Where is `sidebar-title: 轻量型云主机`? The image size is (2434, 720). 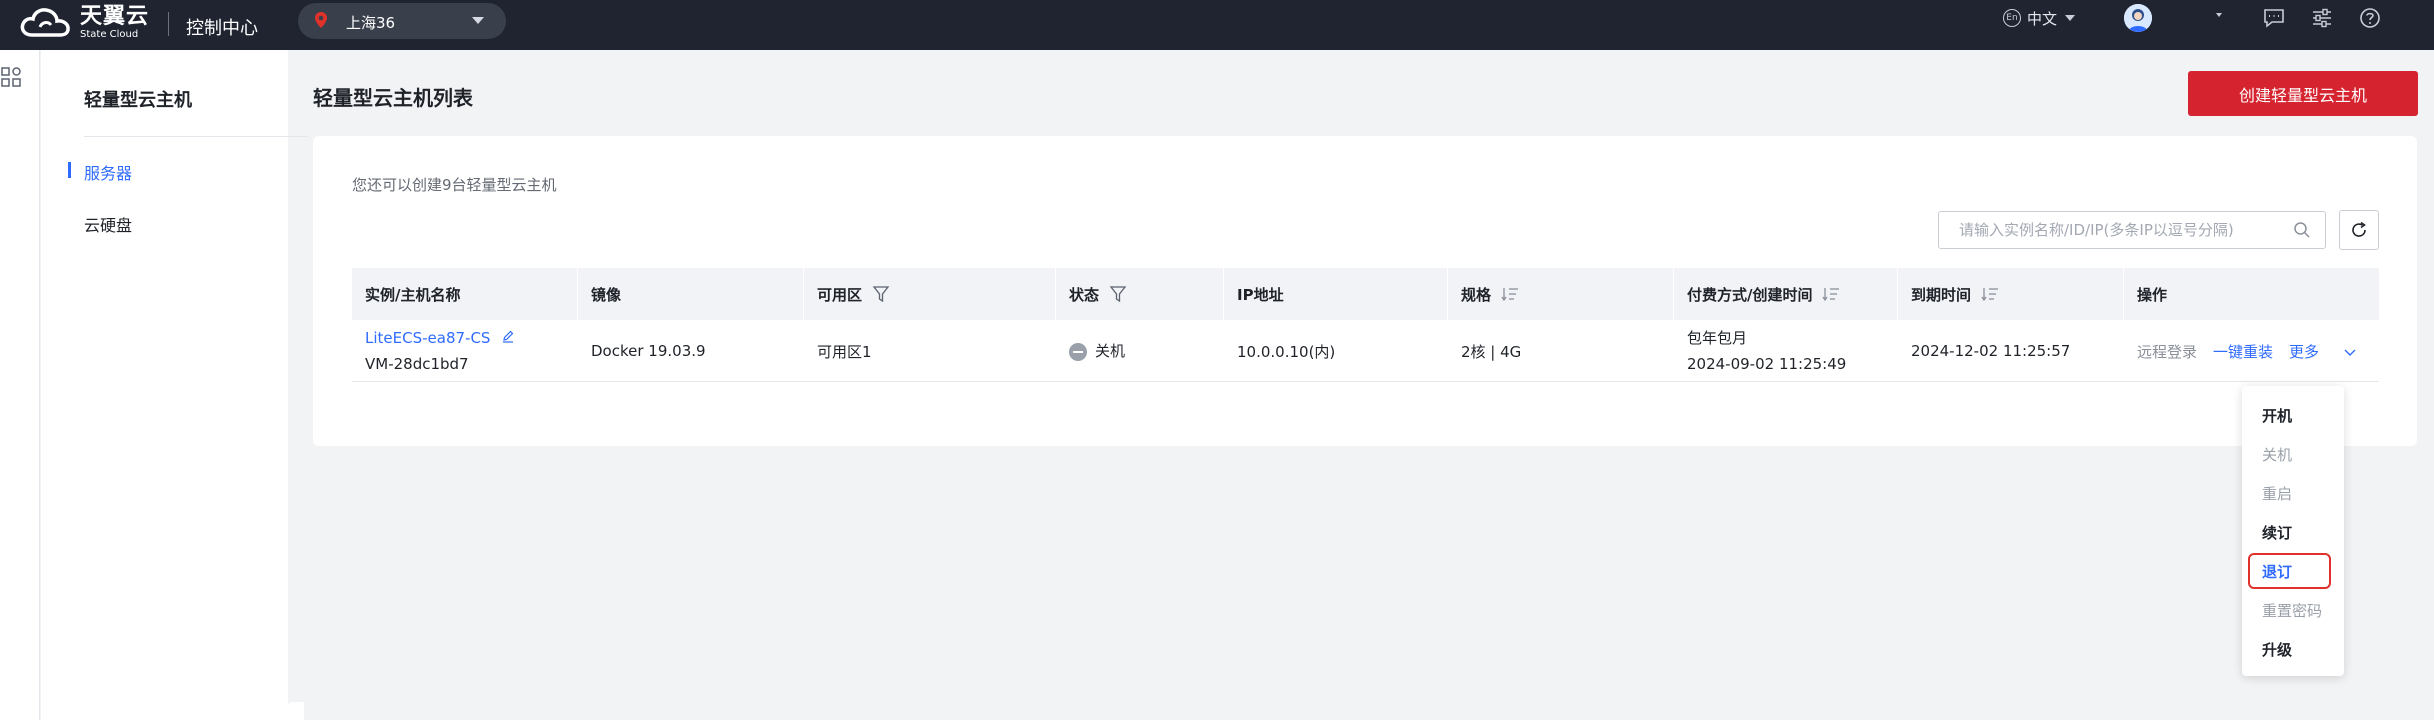 sidebar-title: 轻量型云主机 is located at coordinates (138, 100).